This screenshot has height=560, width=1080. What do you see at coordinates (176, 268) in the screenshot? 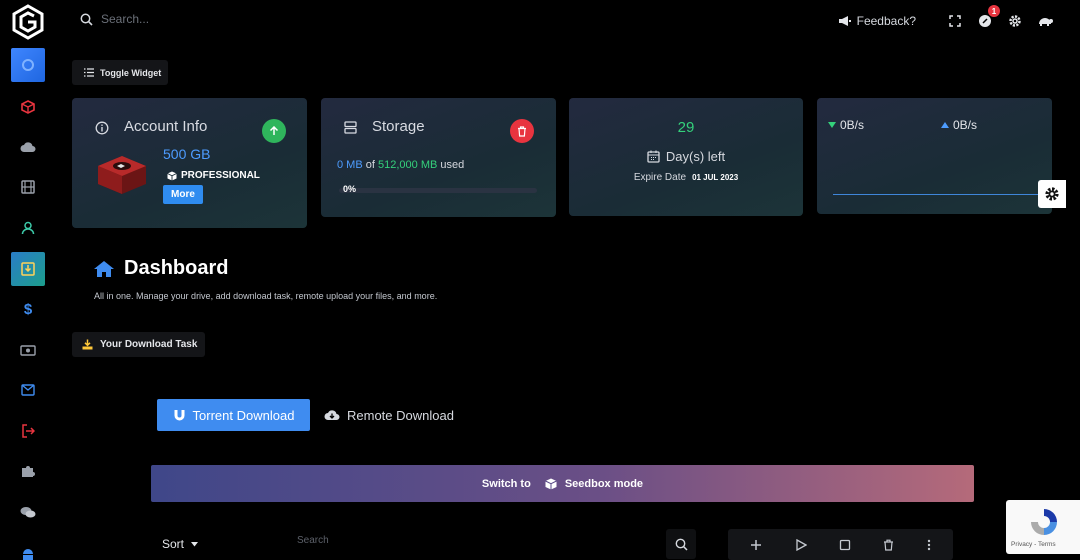
I see `page-title-text: Dashboard` at bounding box center [176, 268].